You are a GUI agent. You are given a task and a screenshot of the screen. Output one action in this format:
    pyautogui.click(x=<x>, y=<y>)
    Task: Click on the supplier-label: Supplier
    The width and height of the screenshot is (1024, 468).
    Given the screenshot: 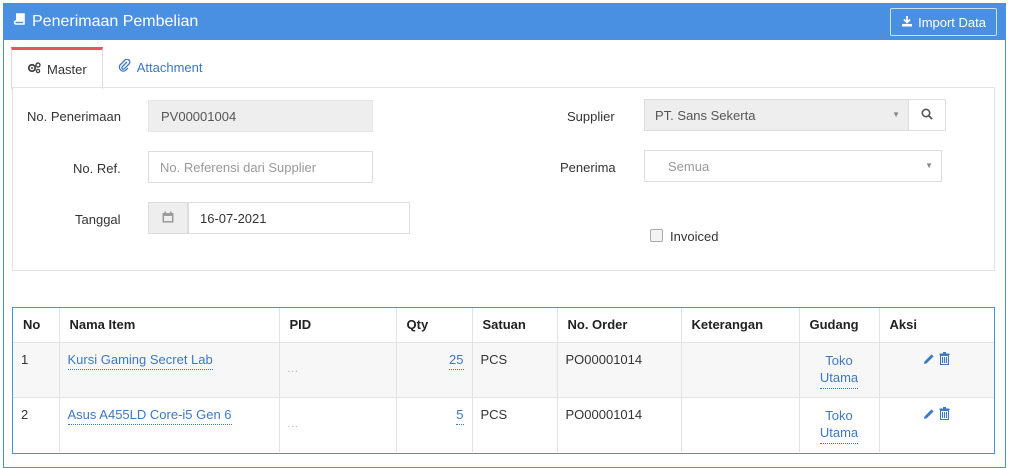 What is the action you would take?
    pyautogui.click(x=591, y=116)
    